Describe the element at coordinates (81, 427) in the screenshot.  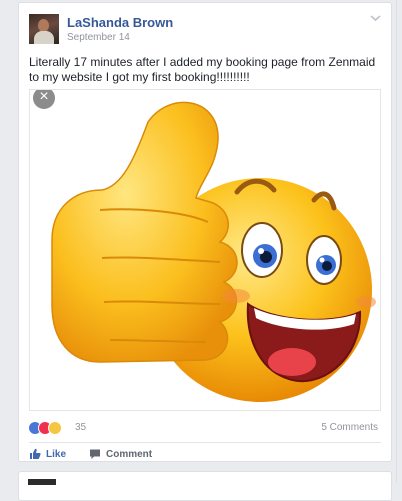
I see `reaction-count: 35` at that location.